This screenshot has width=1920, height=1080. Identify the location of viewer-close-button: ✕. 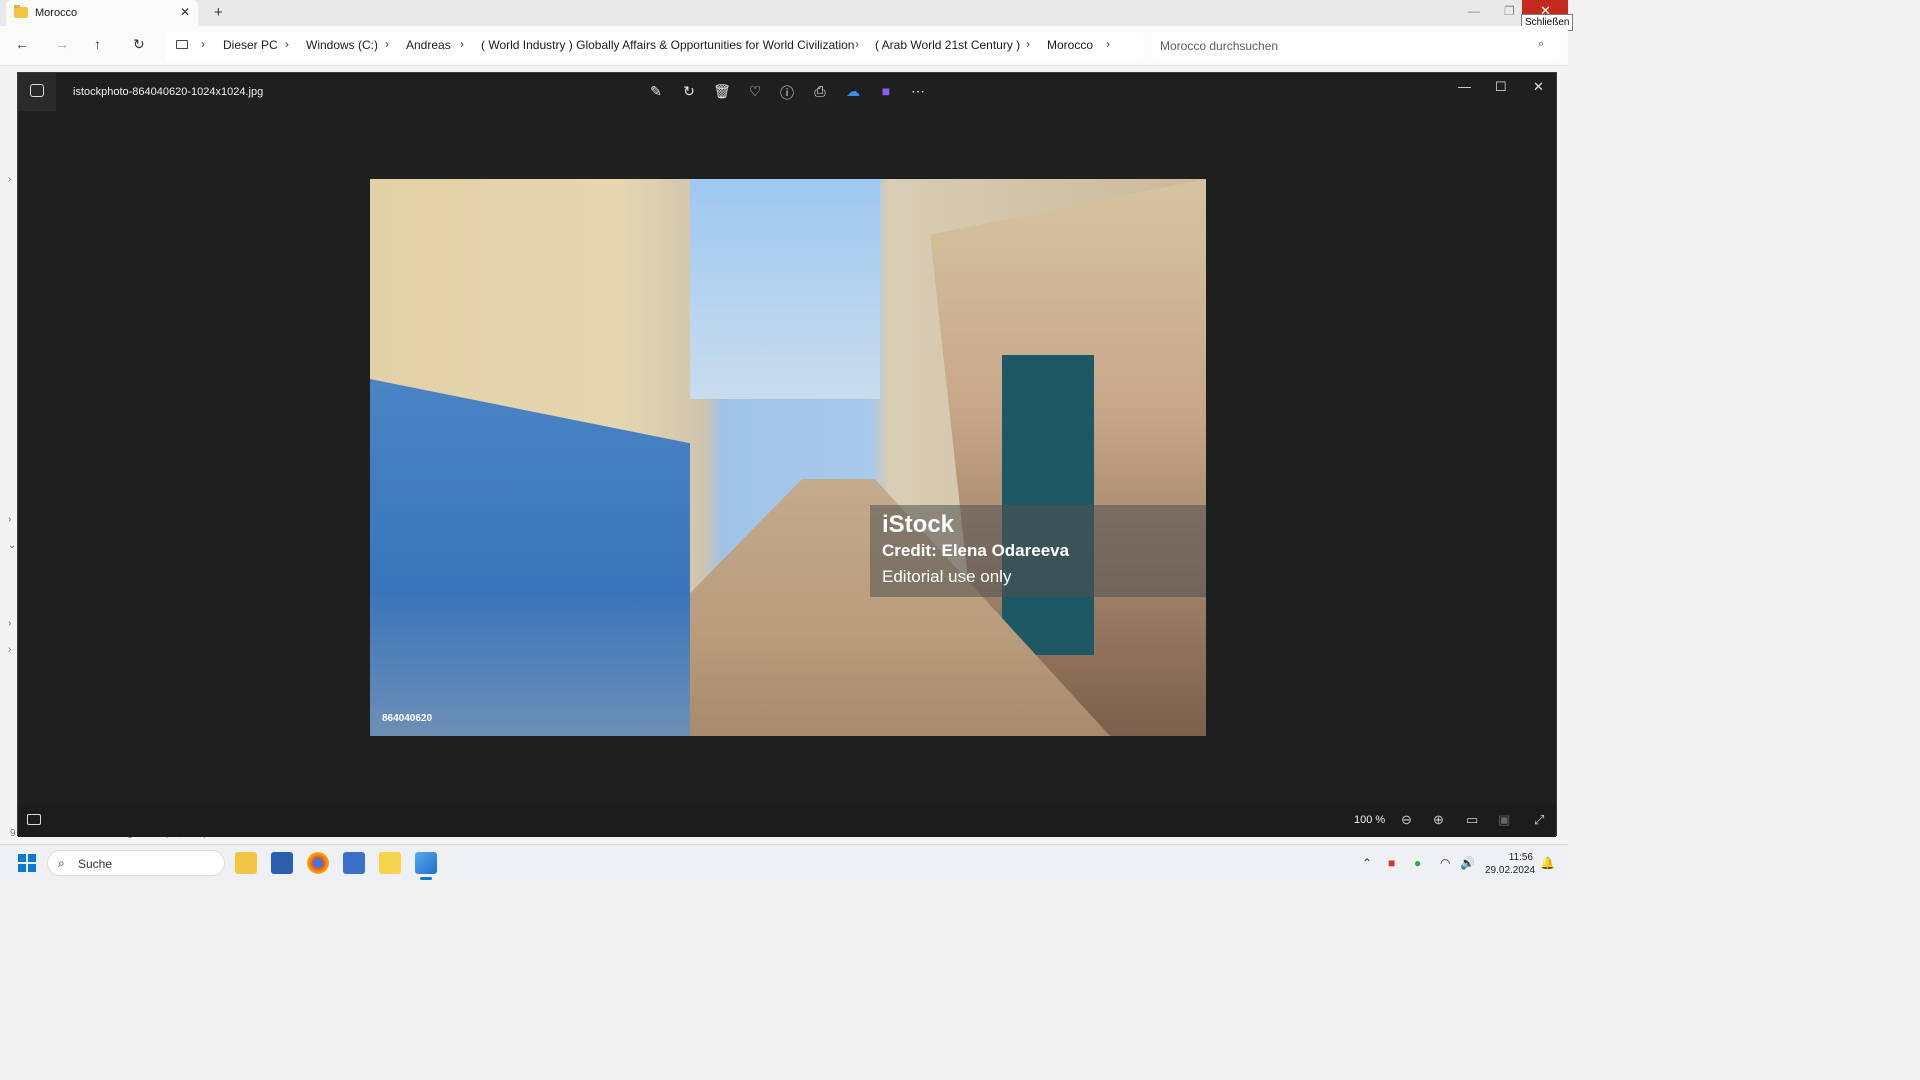
(1538, 87).